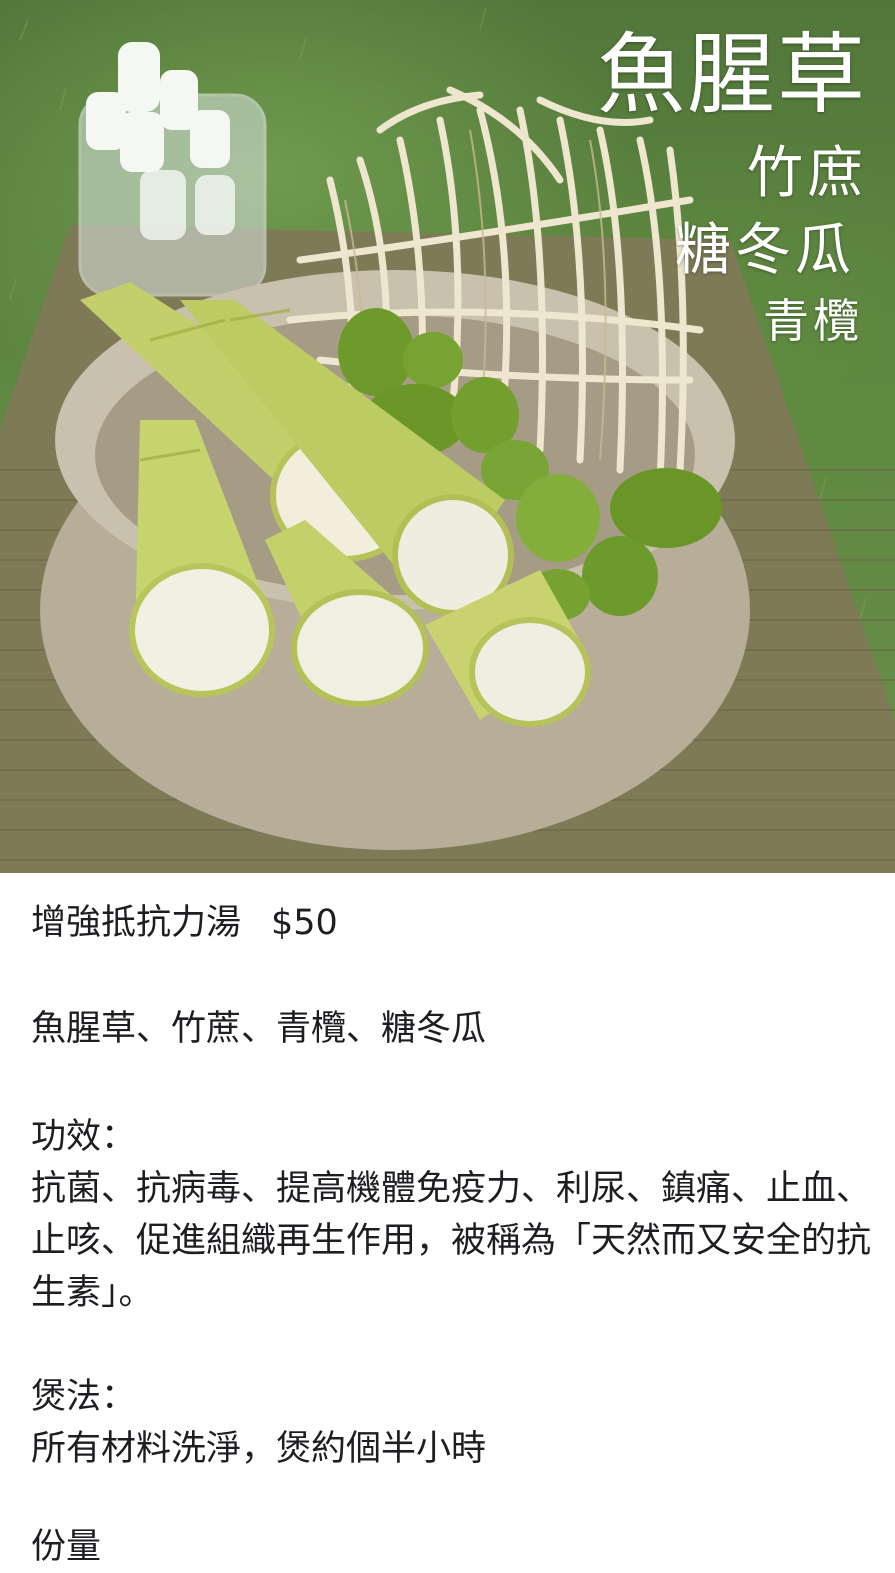 This screenshot has height=1573, width=895. Describe the element at coordinates (813, 321) in the screenshot. I see `overlay-line-olive: 青欖` at that location.